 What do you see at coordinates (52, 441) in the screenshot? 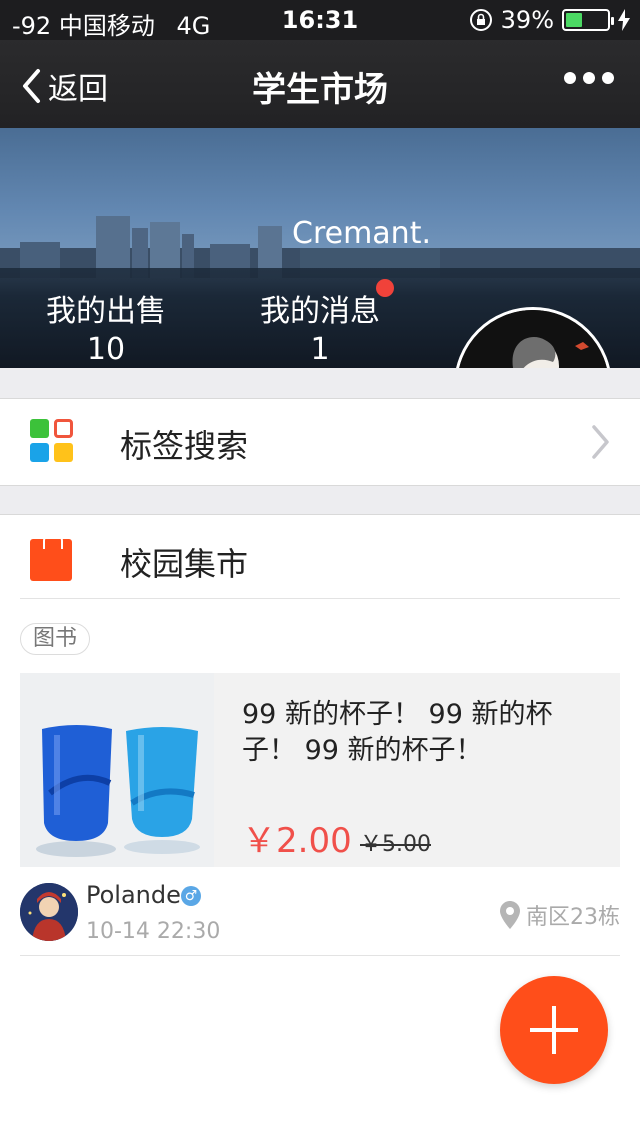
I see `colored-grid-icon` at bounding box center [52, 441].